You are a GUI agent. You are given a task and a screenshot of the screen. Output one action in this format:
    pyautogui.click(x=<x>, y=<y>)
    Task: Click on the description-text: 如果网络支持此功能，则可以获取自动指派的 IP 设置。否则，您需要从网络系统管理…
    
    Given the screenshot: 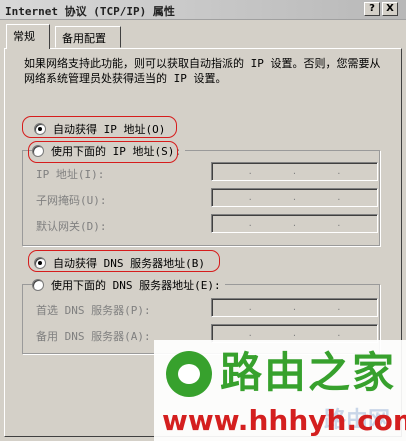 What is the action you would take?
    pyautogui.click(x=202, y=71)
    